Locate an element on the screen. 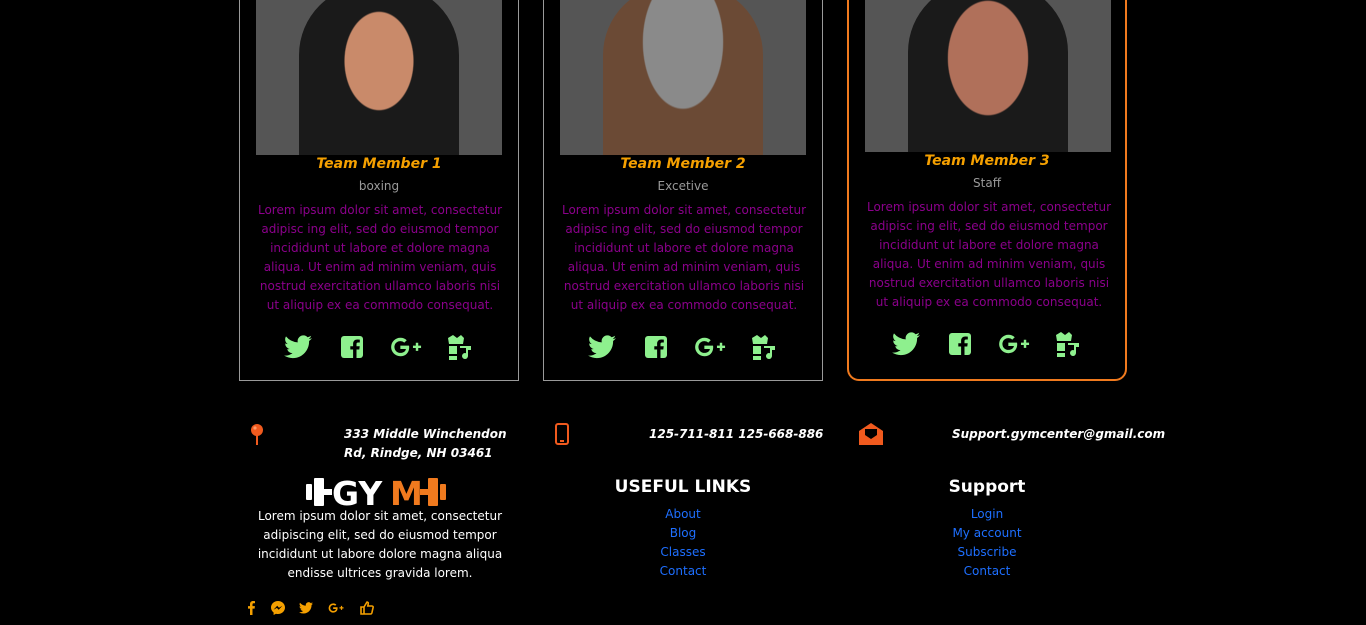 This screenshot has width=1366, height=625. address-line-2: Rd, Rindge, NH 03461 is located at coordinates (418, 453).